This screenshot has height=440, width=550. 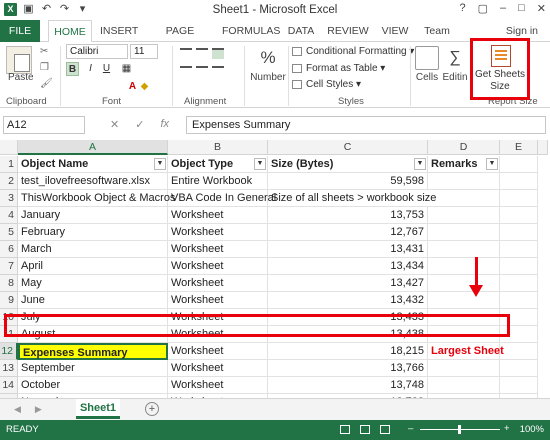 I want to click on font-name-select: Calibri, so click(x=97, y=51).